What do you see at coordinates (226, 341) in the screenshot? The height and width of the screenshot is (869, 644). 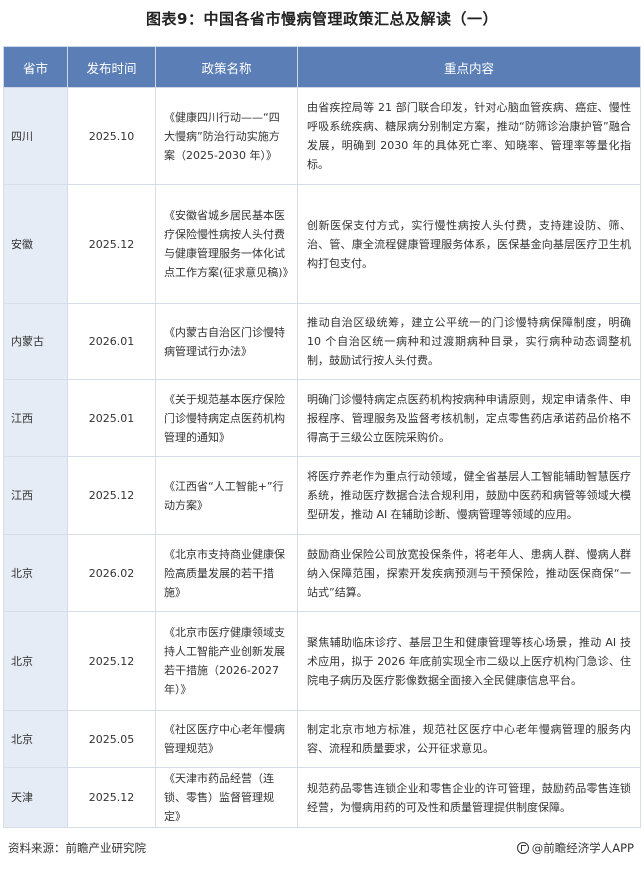 I see `cell-policy: 《内蒙古自治区门诊慢特病管理试行办法》` at bounding box center [226, 341].